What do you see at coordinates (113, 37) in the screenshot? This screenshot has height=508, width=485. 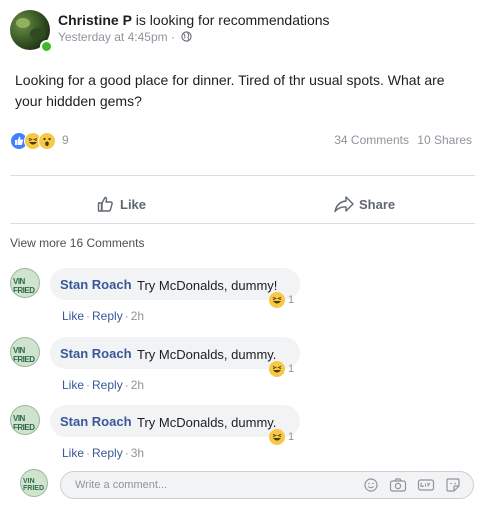 I see `post-timestamp: Yesterday at 4:45pm` at bounding box center [113, 37].